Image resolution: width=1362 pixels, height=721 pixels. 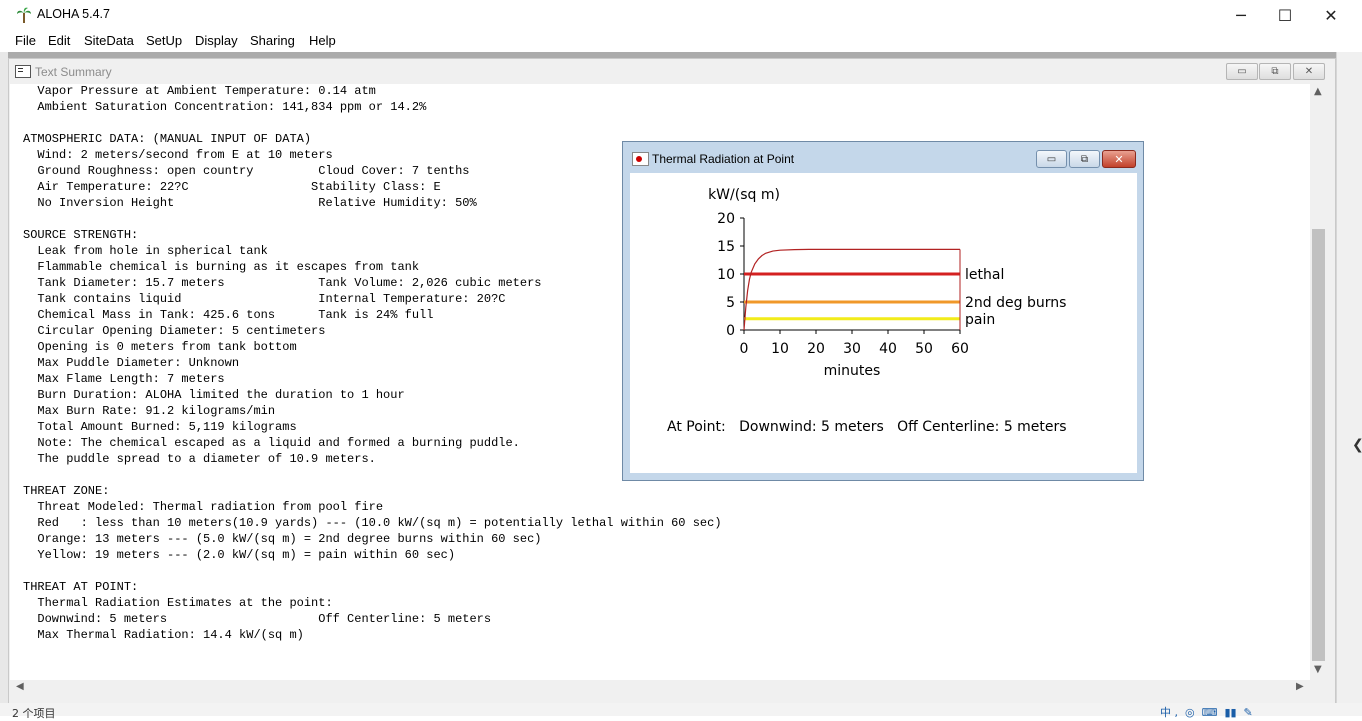 I want to click on menu-sharing: Sharing, so click(x=272, y=40).